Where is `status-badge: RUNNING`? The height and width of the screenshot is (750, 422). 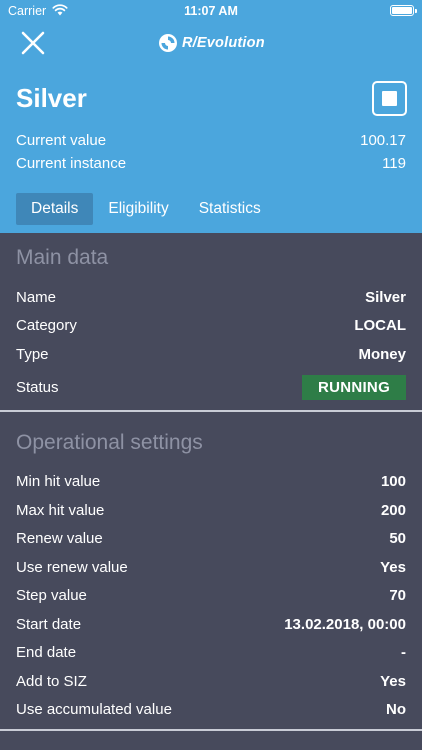 status-badge: RUNNING is located at coordinates (354, 387).